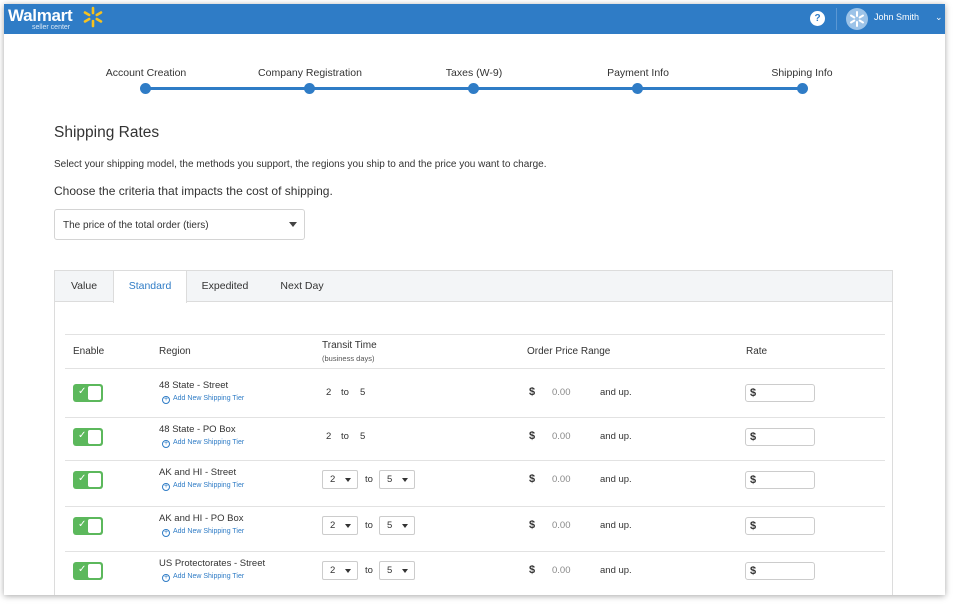  Describe the element at coordinates (349, 345) in the screenshot. I see `col-header-transit: Transit Time` at that location.